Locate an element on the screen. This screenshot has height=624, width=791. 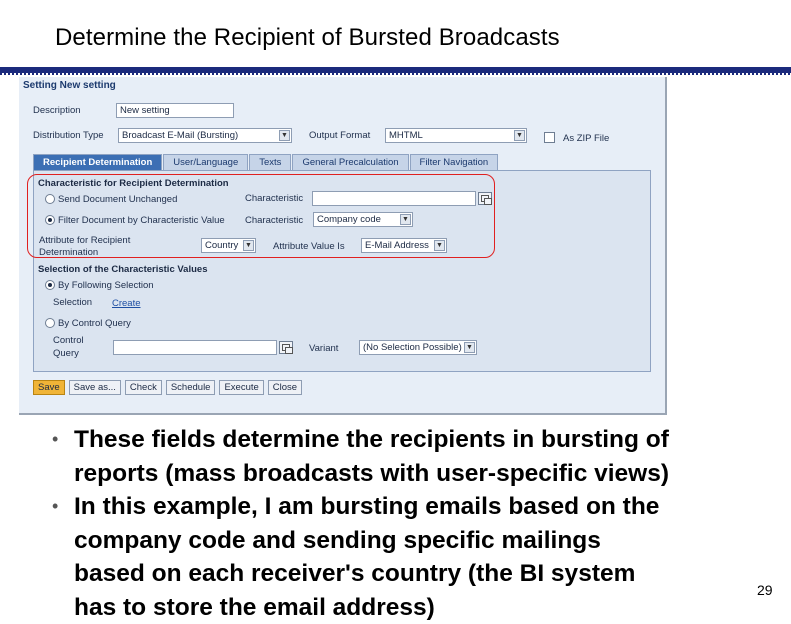
save-button: Save is located at coordinates (49, 387).